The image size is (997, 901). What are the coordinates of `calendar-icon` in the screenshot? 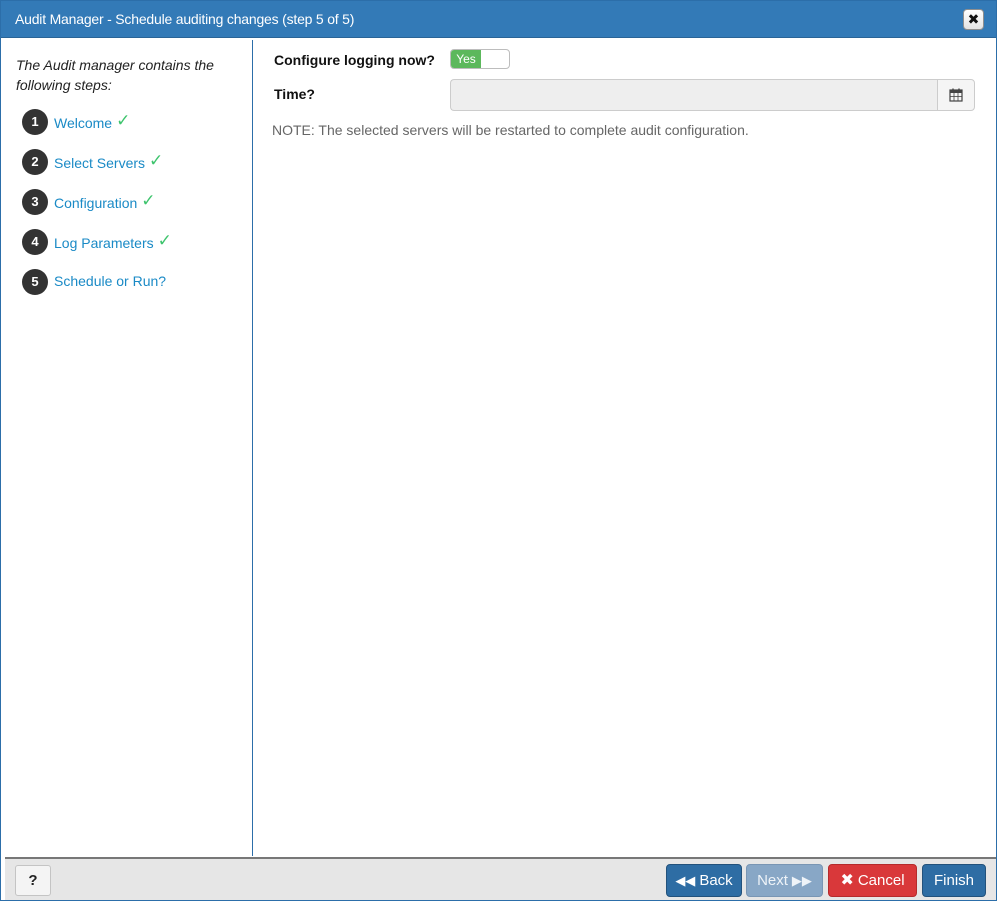 It's located at (956, 95).